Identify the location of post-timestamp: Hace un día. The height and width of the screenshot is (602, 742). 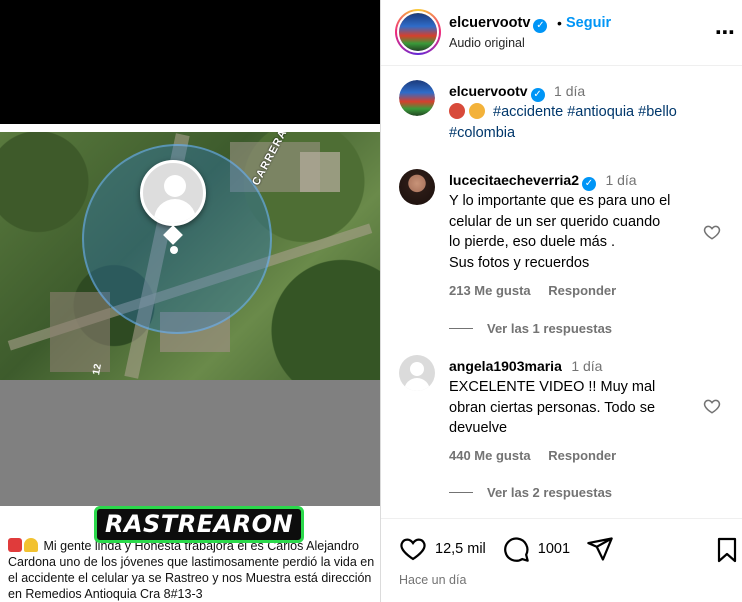
(432, 580).